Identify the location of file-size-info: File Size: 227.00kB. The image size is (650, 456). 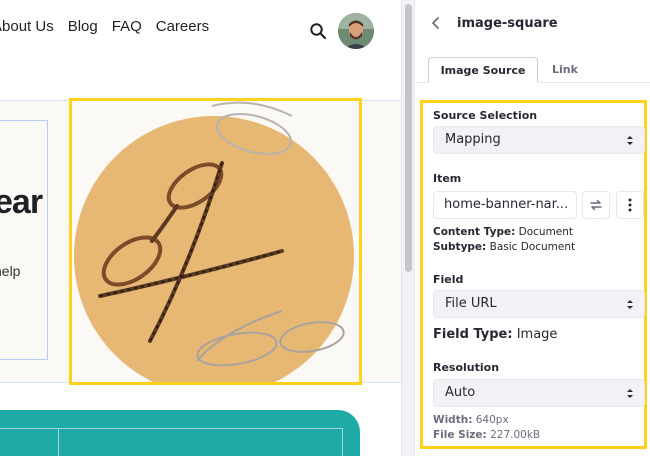
(486, 435).